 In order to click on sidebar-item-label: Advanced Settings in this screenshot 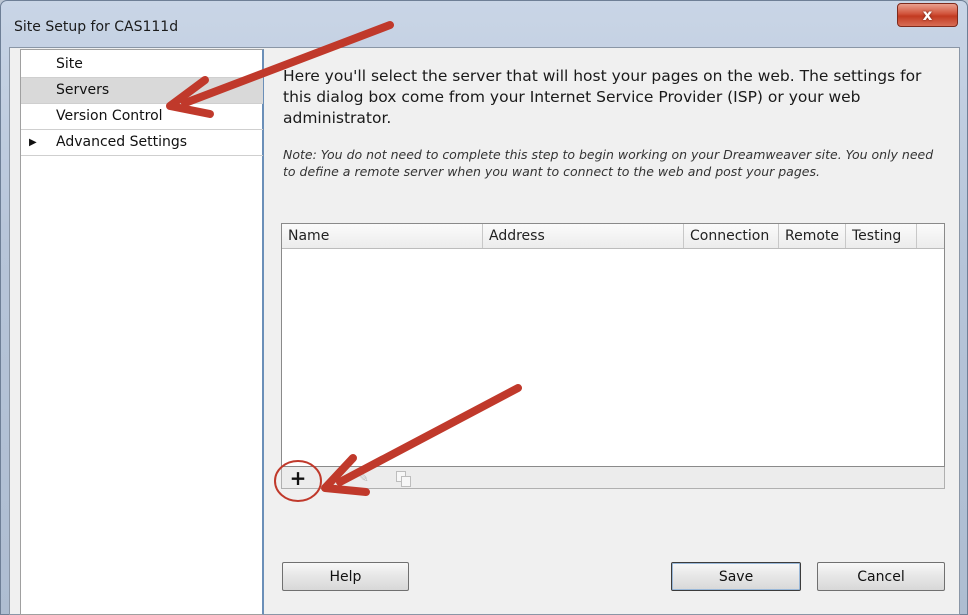, I will do `click(122, 142)`.